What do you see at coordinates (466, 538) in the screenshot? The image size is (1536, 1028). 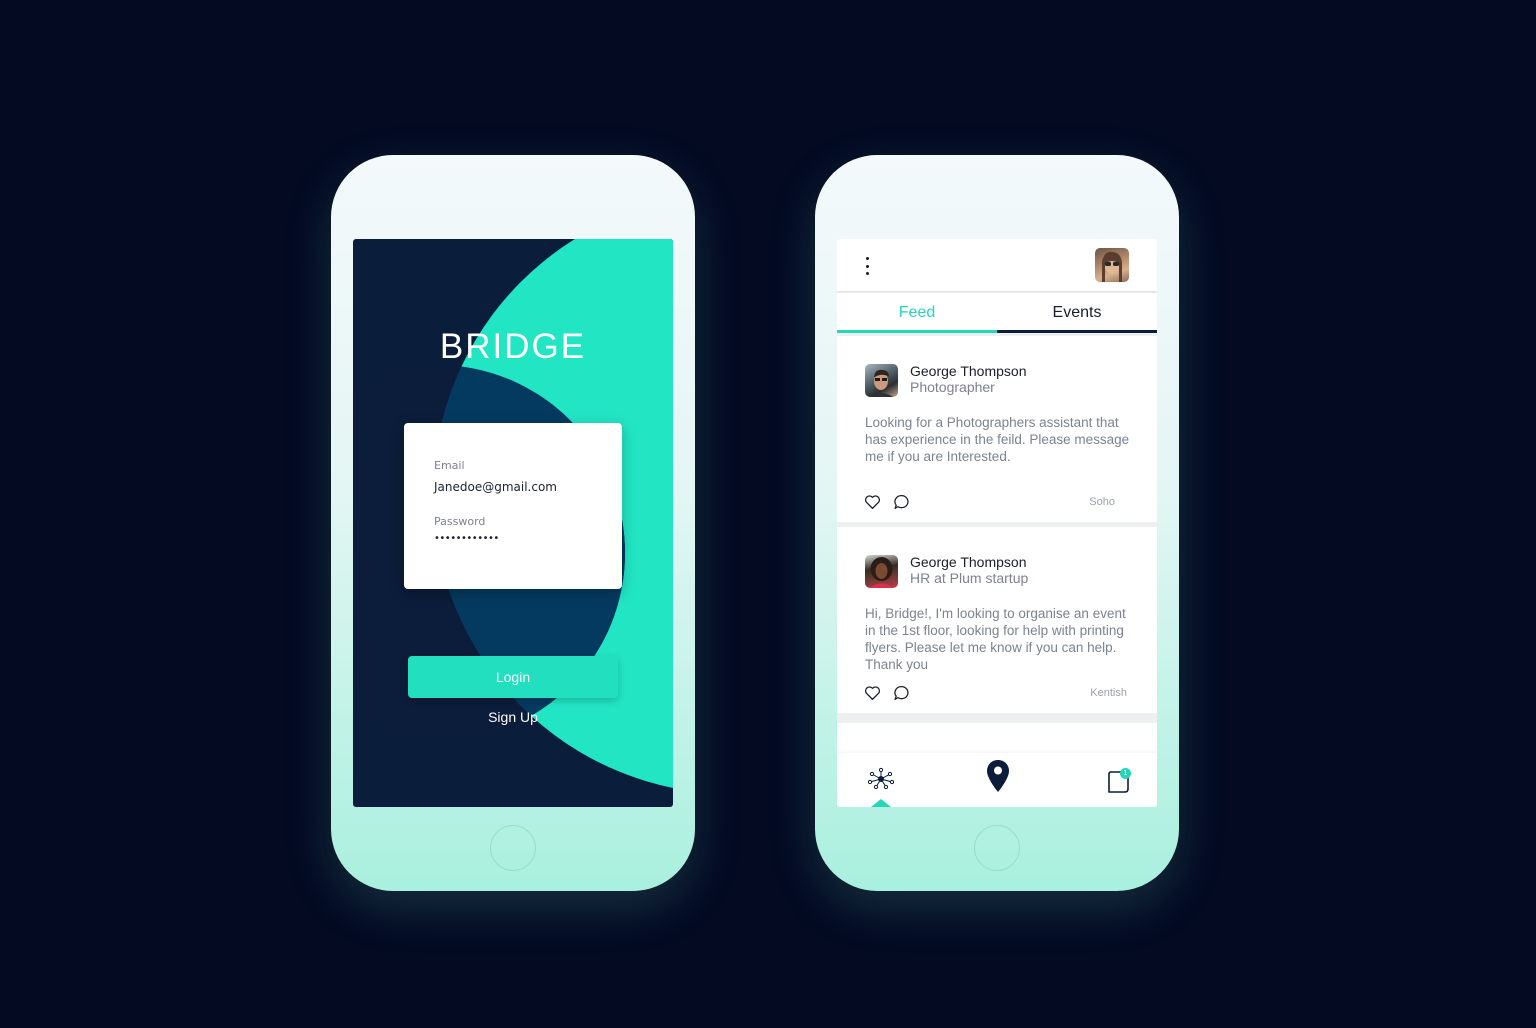 I see `password-field: ••••••••••••` at bounding box center [466, 538].